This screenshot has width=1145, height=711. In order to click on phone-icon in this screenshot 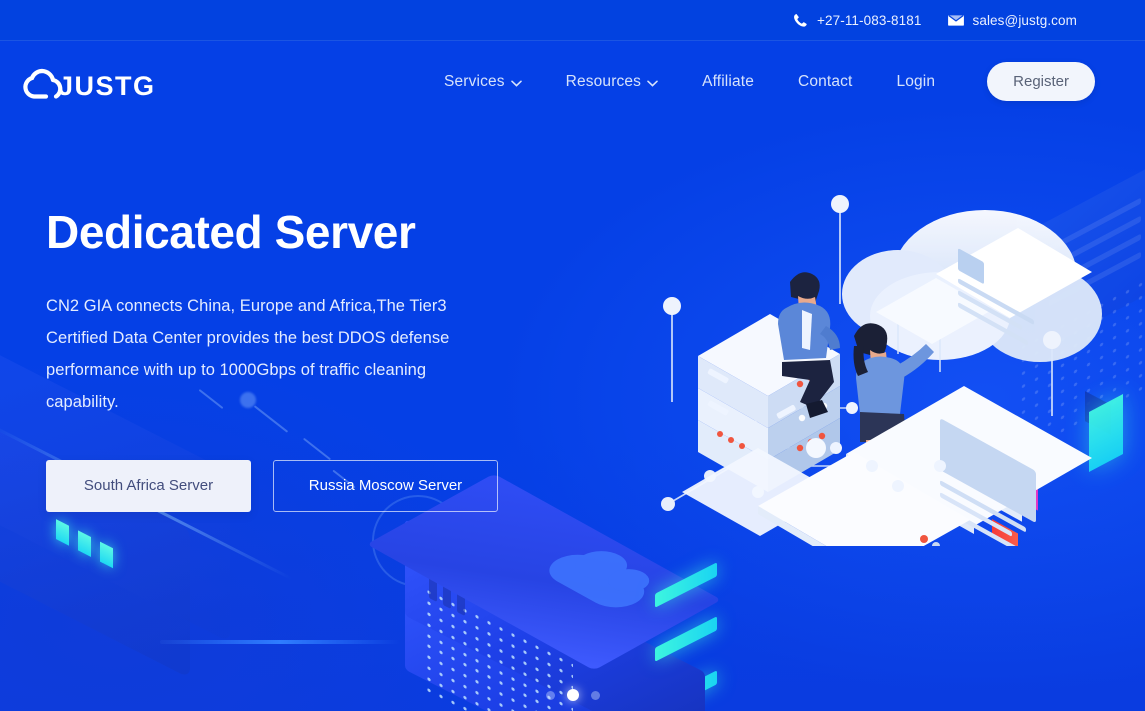, I will do `click(800, 20)`.